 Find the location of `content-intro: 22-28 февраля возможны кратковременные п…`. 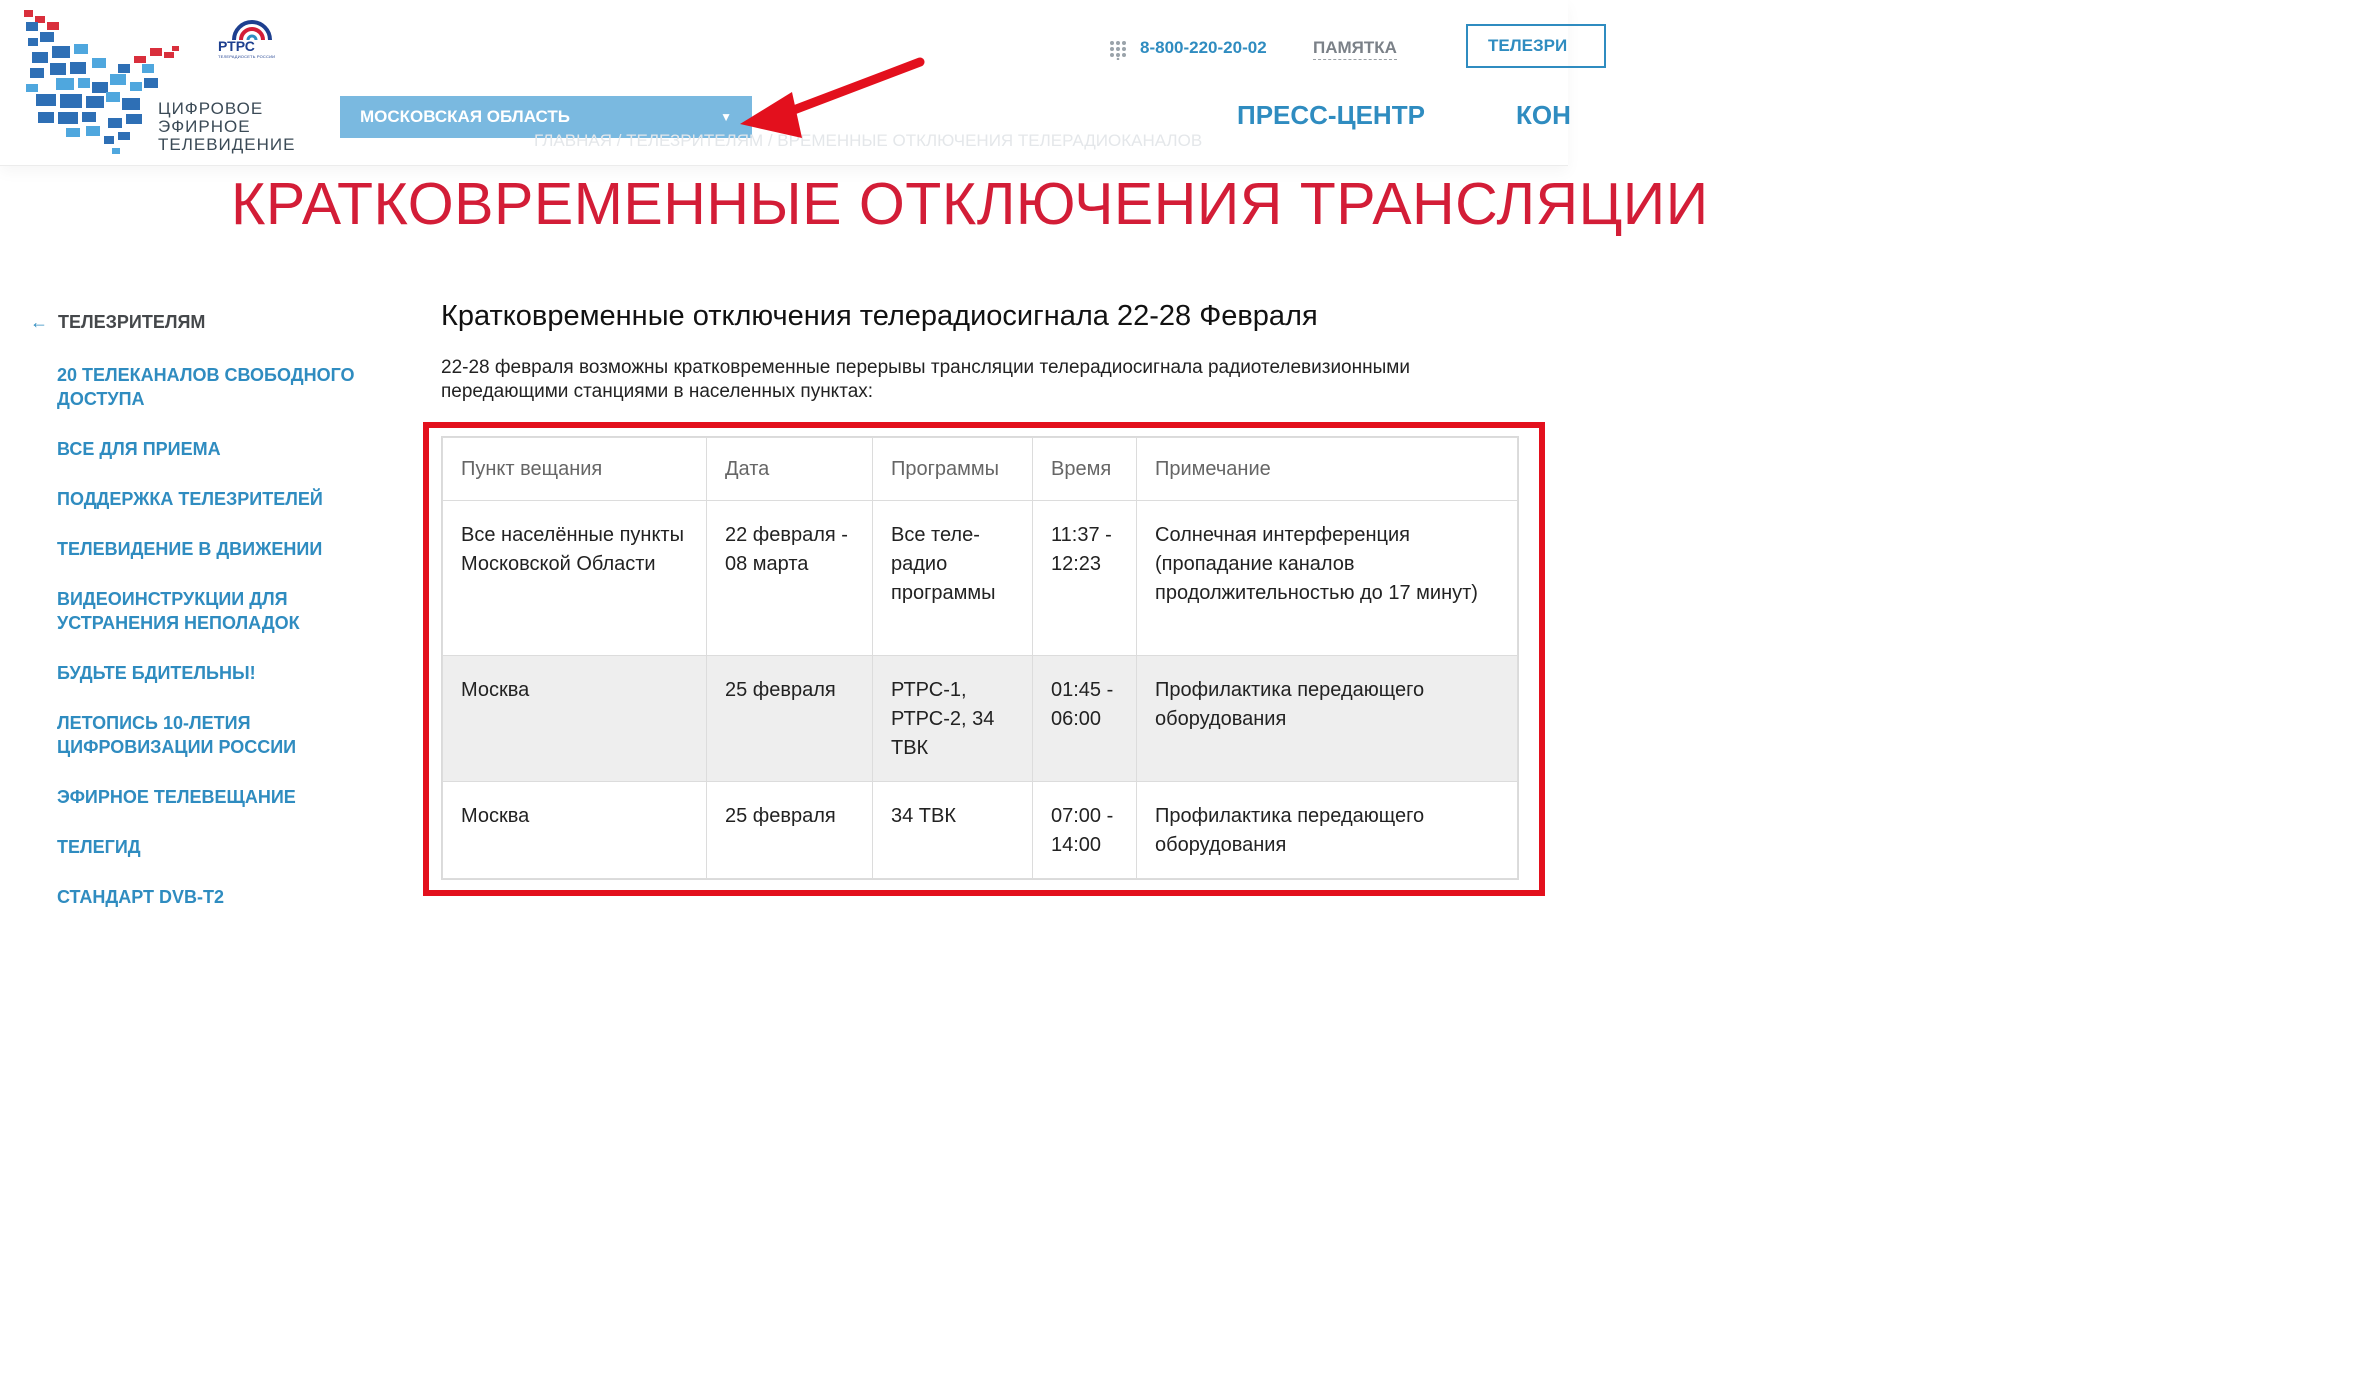

content-intro: 22-28 февраля возможны кратковременные п… is located at coordinates (925, 379).